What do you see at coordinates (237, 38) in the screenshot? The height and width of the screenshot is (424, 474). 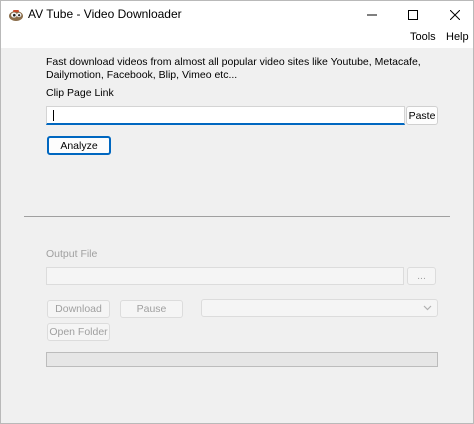 I see `menu-bar: Tools Help` at bounding box center [237, 38].